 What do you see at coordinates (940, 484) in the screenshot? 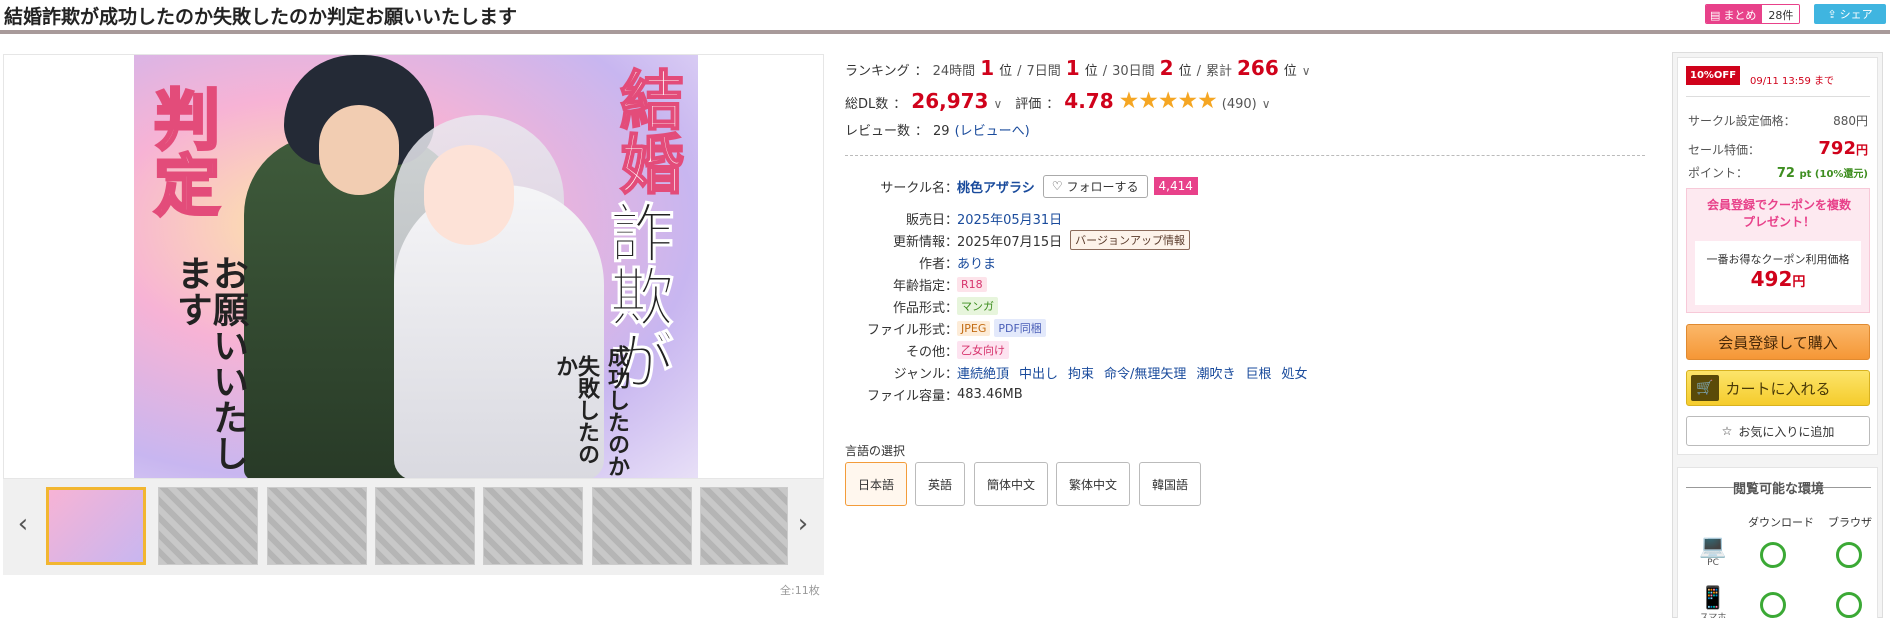
I see `language-button-en: 英語` at bounding box center [940, 484].